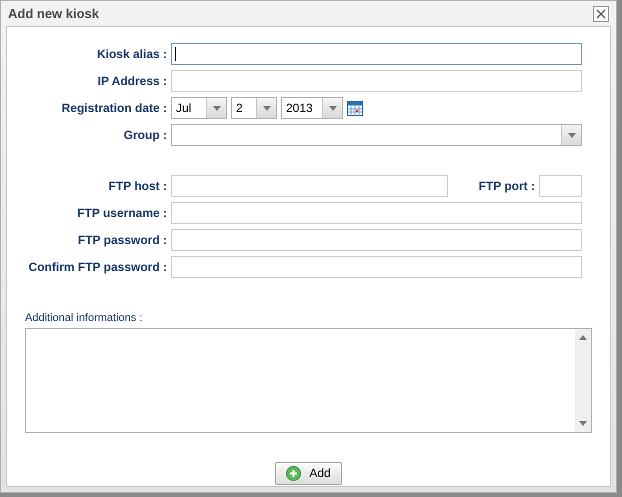 This screenshot has height=497, width=622. Describe the element at coordinates (560, 186) in the screenshot. I see `port-field` at that location.